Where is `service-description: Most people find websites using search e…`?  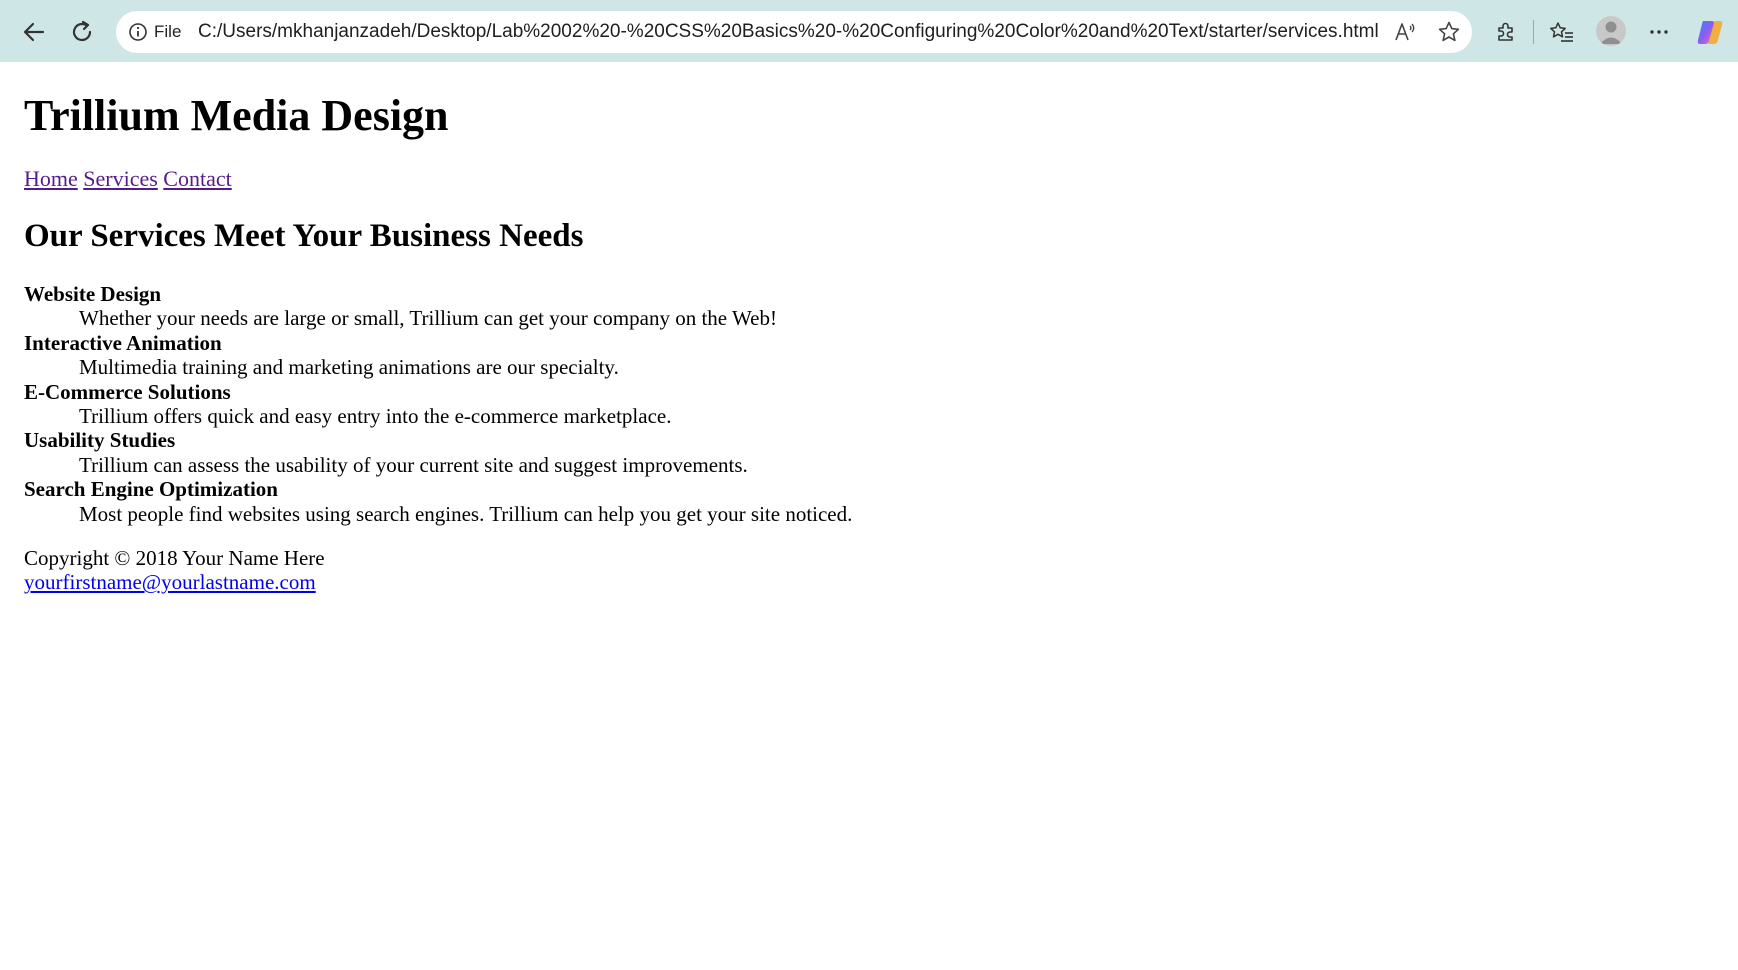 service-description: Most people find websites using search e… is located at coordinates (466, 513).